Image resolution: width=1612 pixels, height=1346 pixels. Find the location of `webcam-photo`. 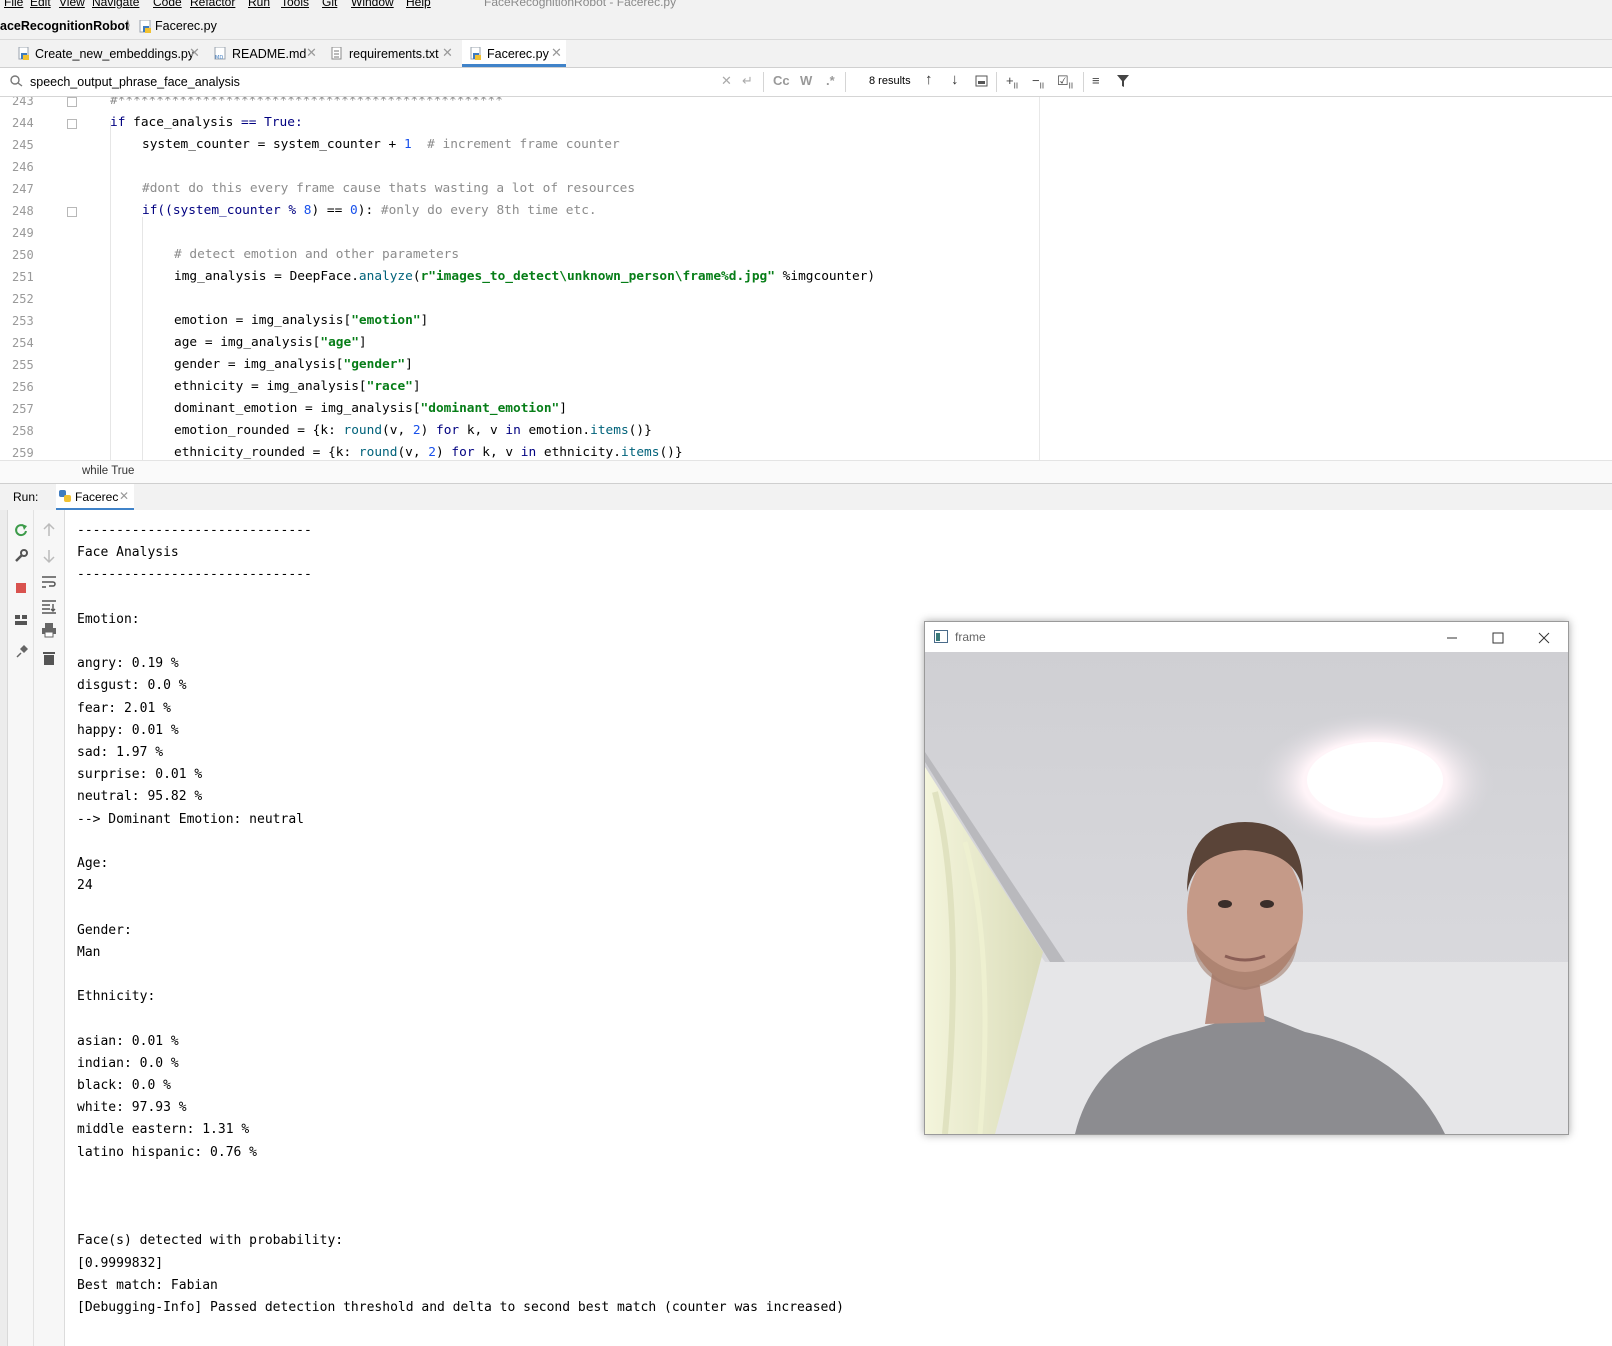

webcam-photo is located at coordinates (1246, 893).